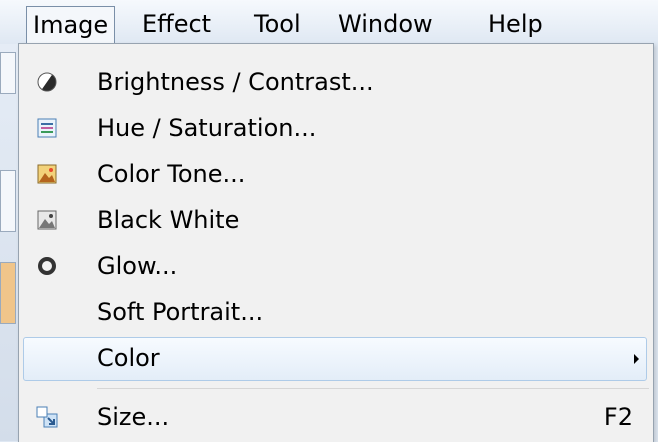  What do you see at coordinates (618, 417) in the screenshot?
I see `menu-item-shortcut: F2` at bounding box center [618, 417].